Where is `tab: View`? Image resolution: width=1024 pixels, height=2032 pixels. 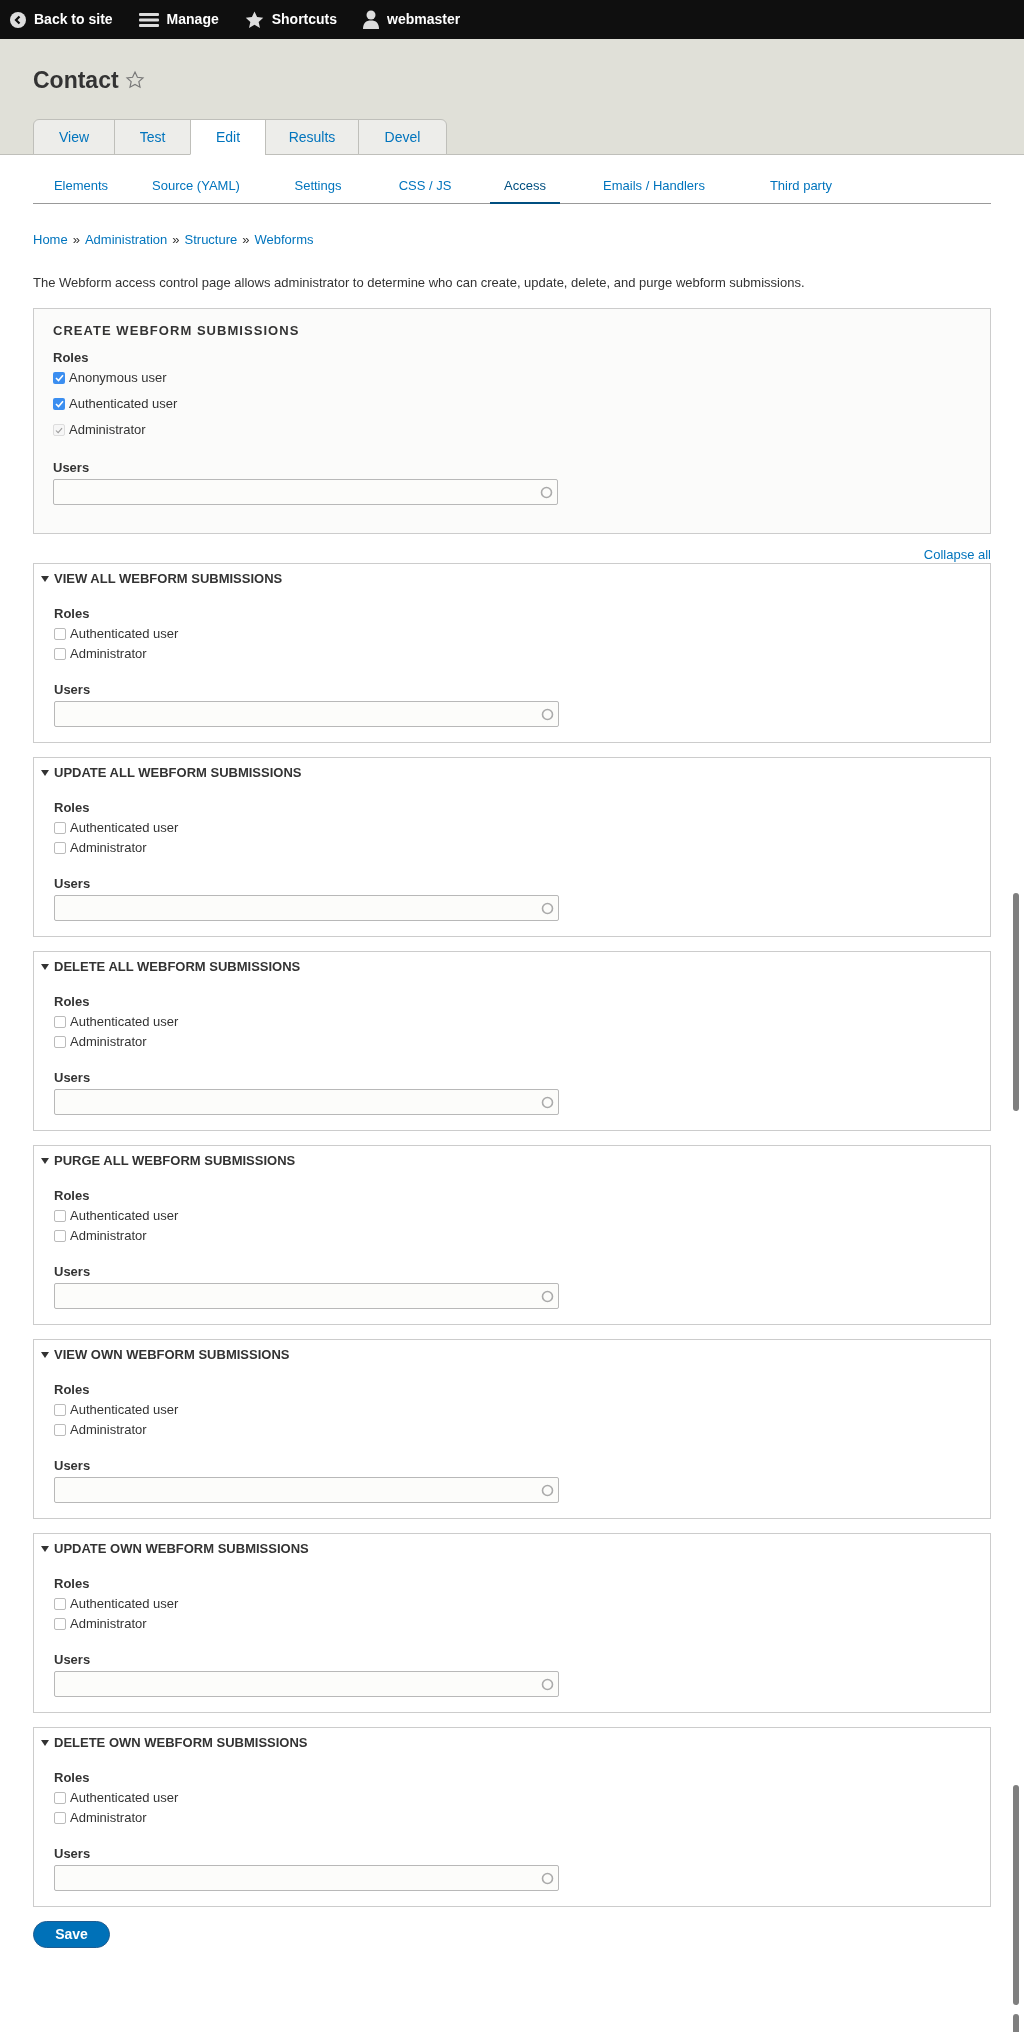 tab: View is located at coordinates (74, 137).